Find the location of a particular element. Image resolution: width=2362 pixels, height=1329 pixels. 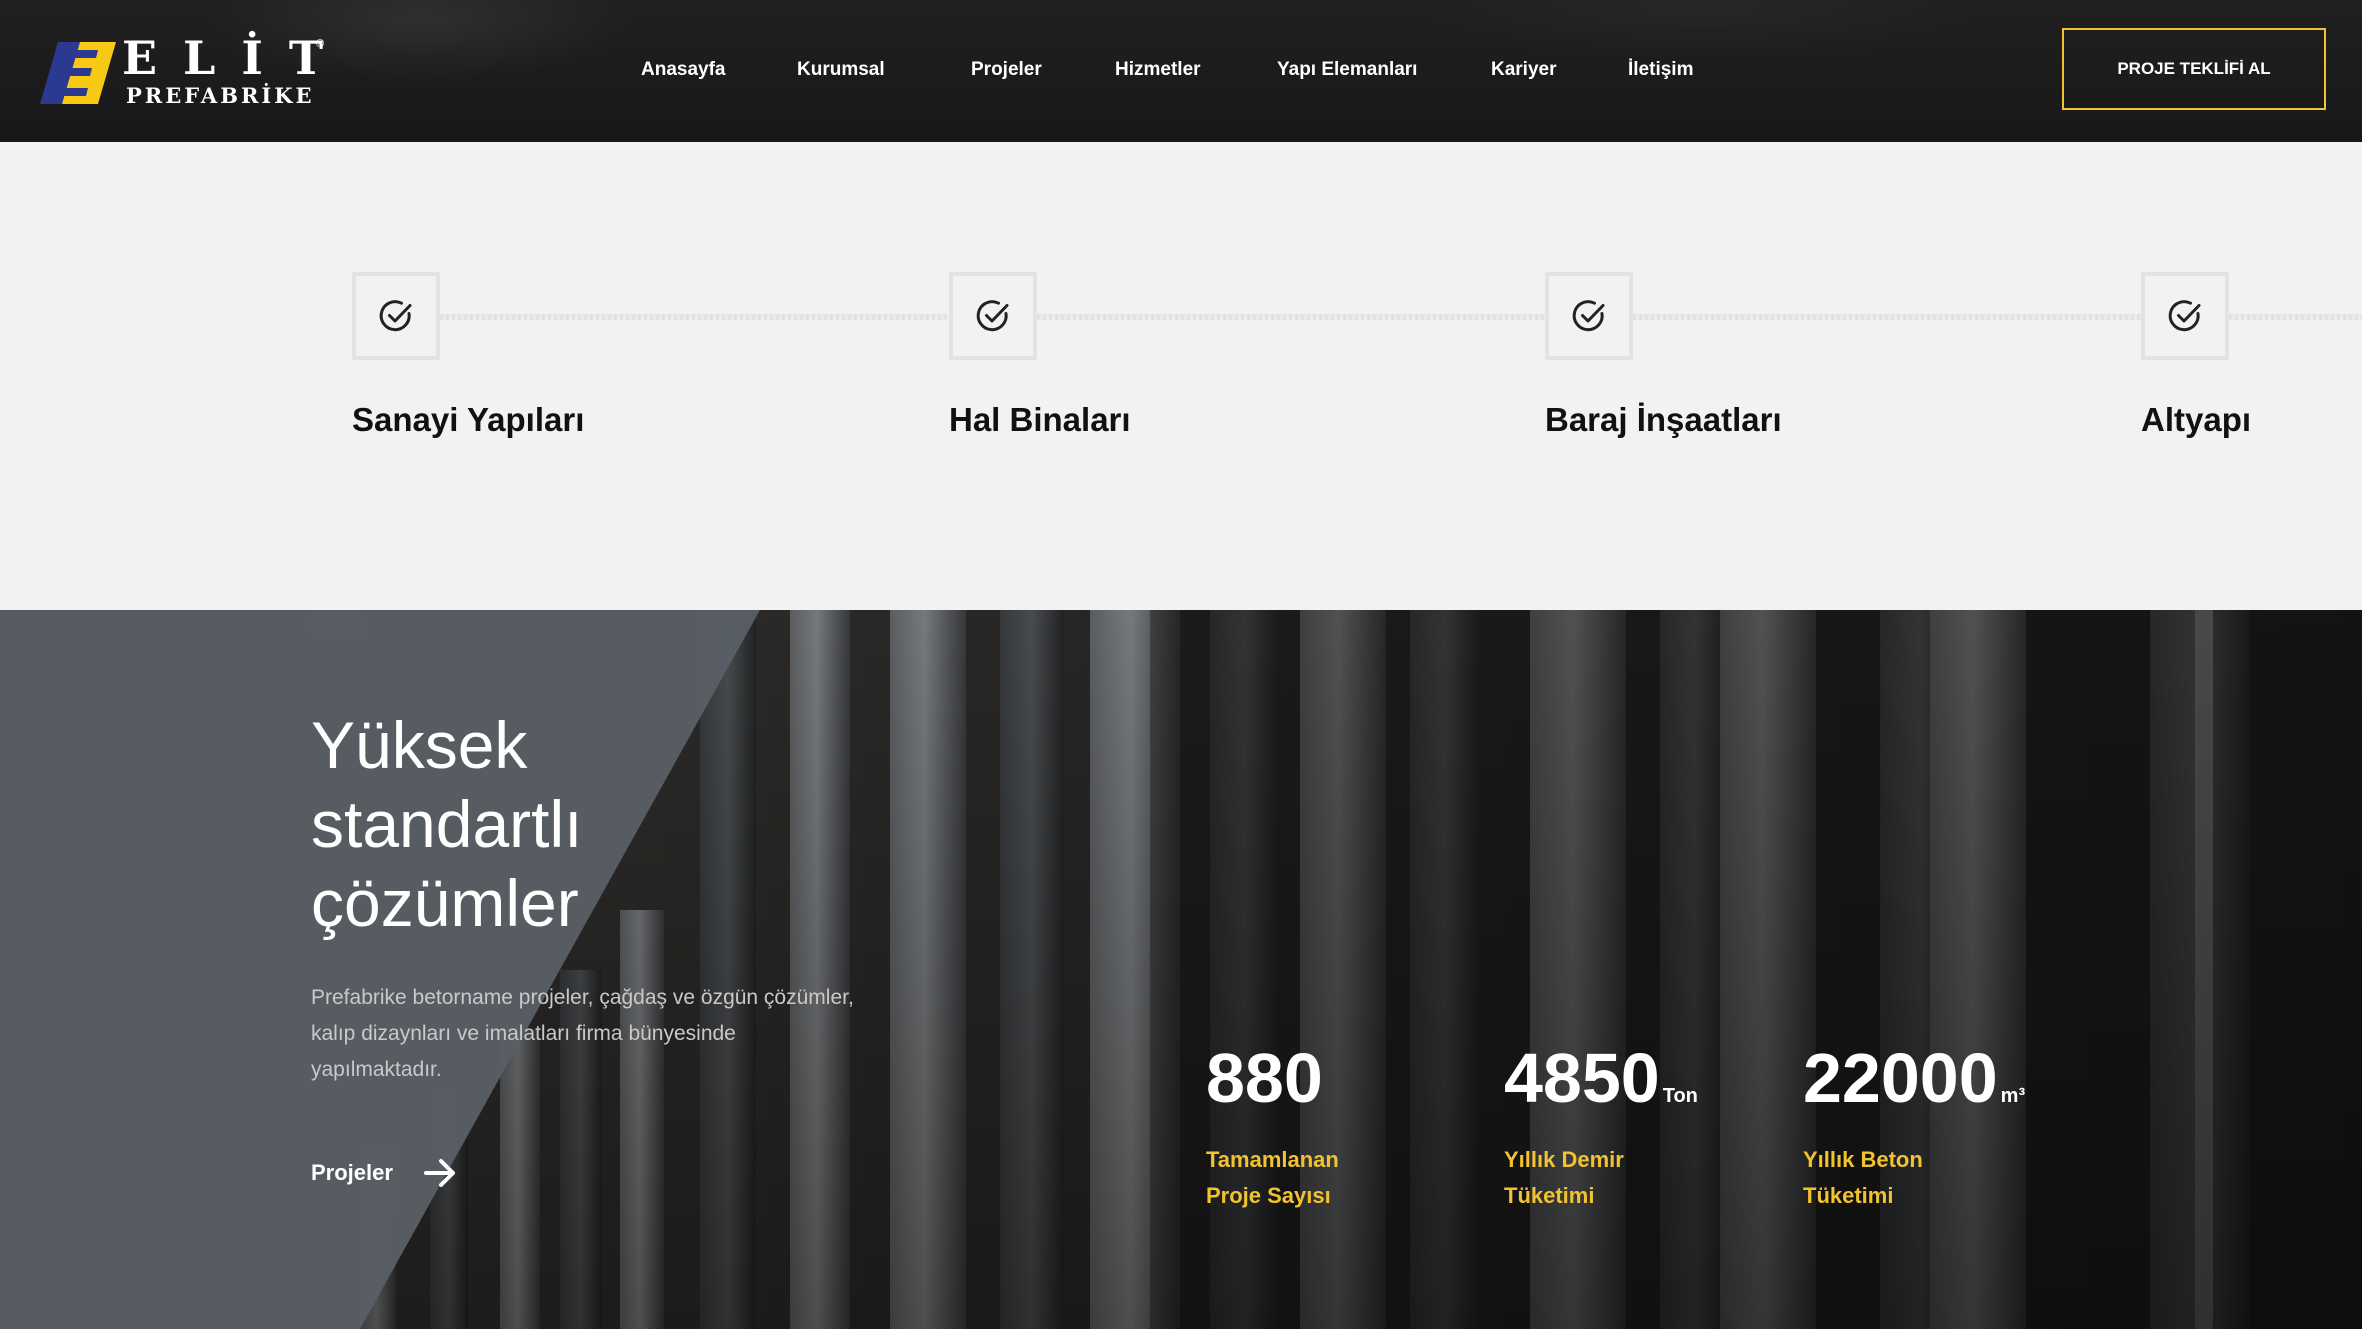

nav-item-kurumsal: Kurumsal is located at coordinates (841, 70).